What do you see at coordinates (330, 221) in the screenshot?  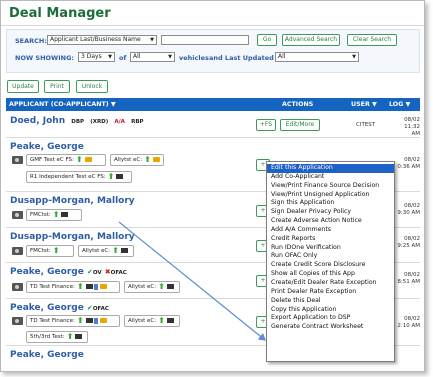 I see `menu-item-adverse-action: Create Adverse Action Notice` at bounding box center [330, 221].